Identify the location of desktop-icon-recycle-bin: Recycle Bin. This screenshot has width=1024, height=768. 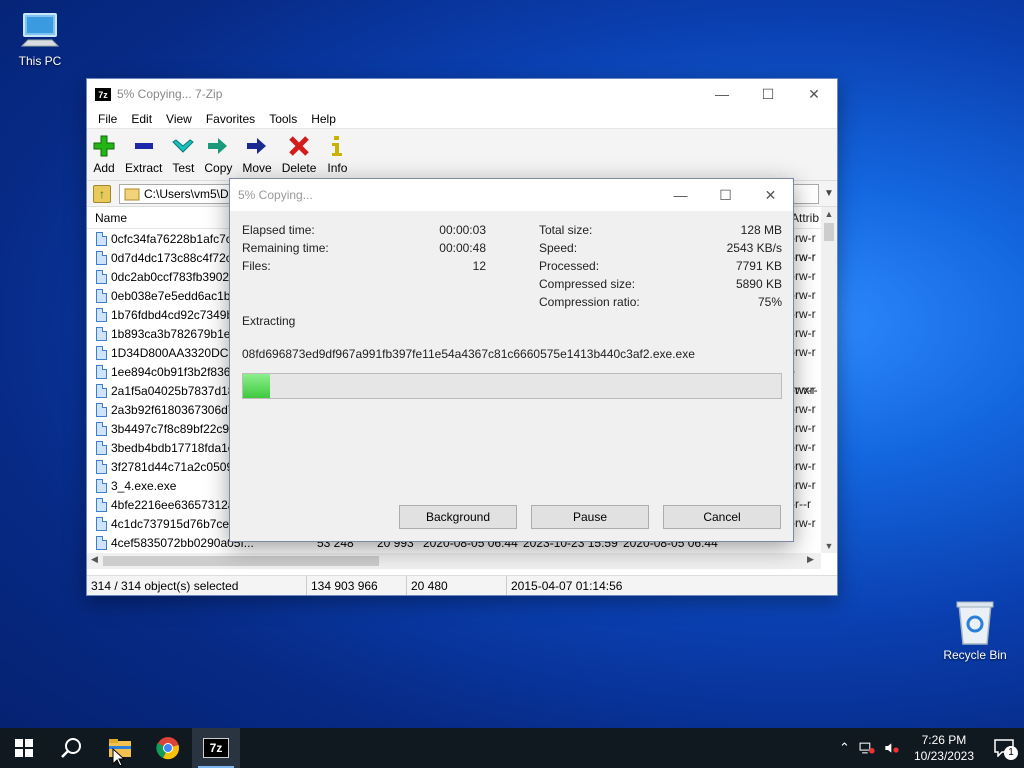
(975, 631).